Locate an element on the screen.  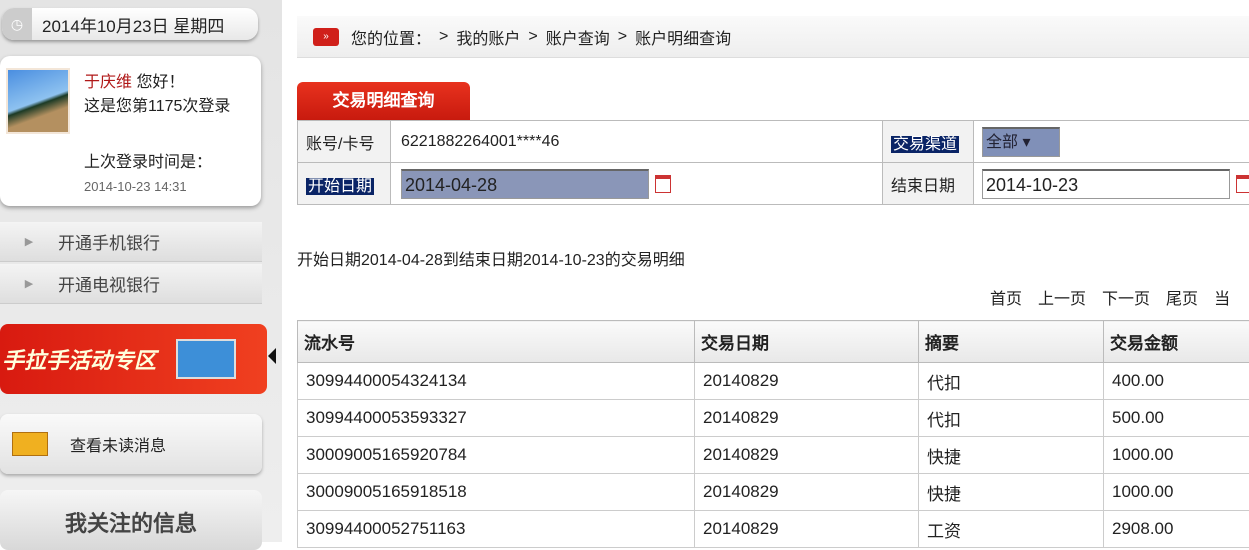
table-row: 3000900516591851820140829快捷1000.00 is located at coordinates (773, 492).